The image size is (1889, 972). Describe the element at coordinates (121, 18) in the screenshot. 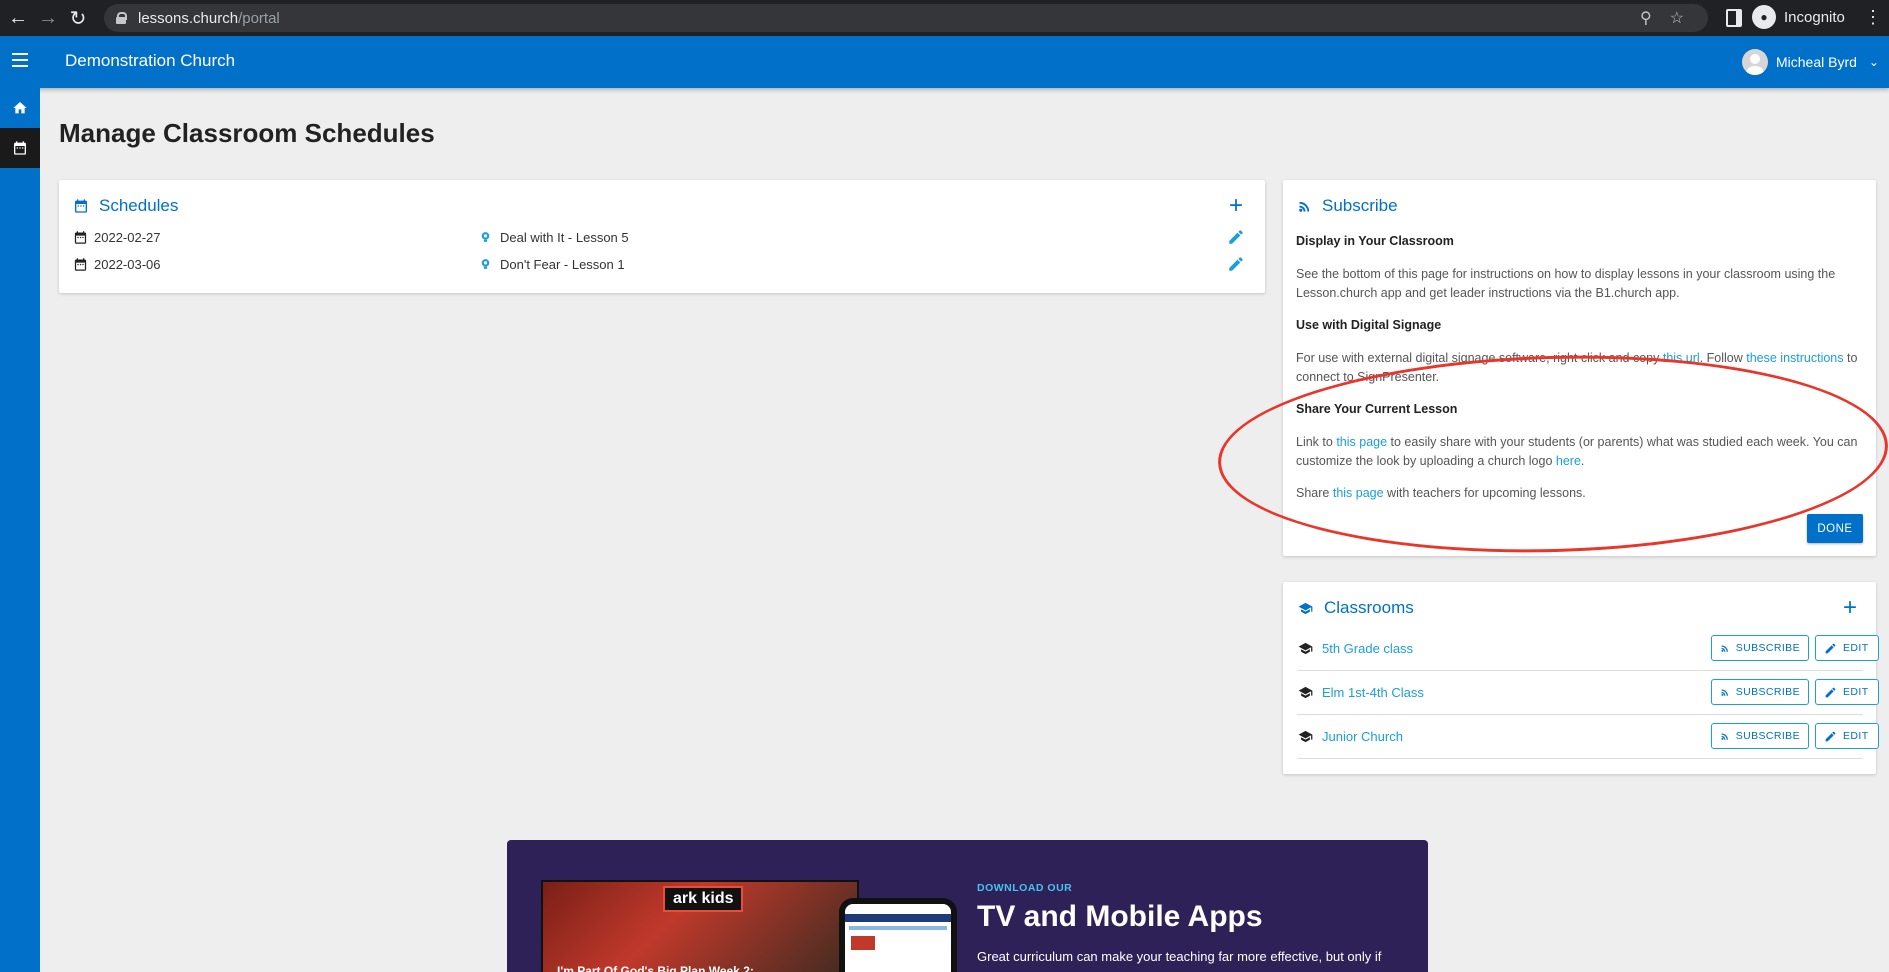

I see `lock-icon` at that location.